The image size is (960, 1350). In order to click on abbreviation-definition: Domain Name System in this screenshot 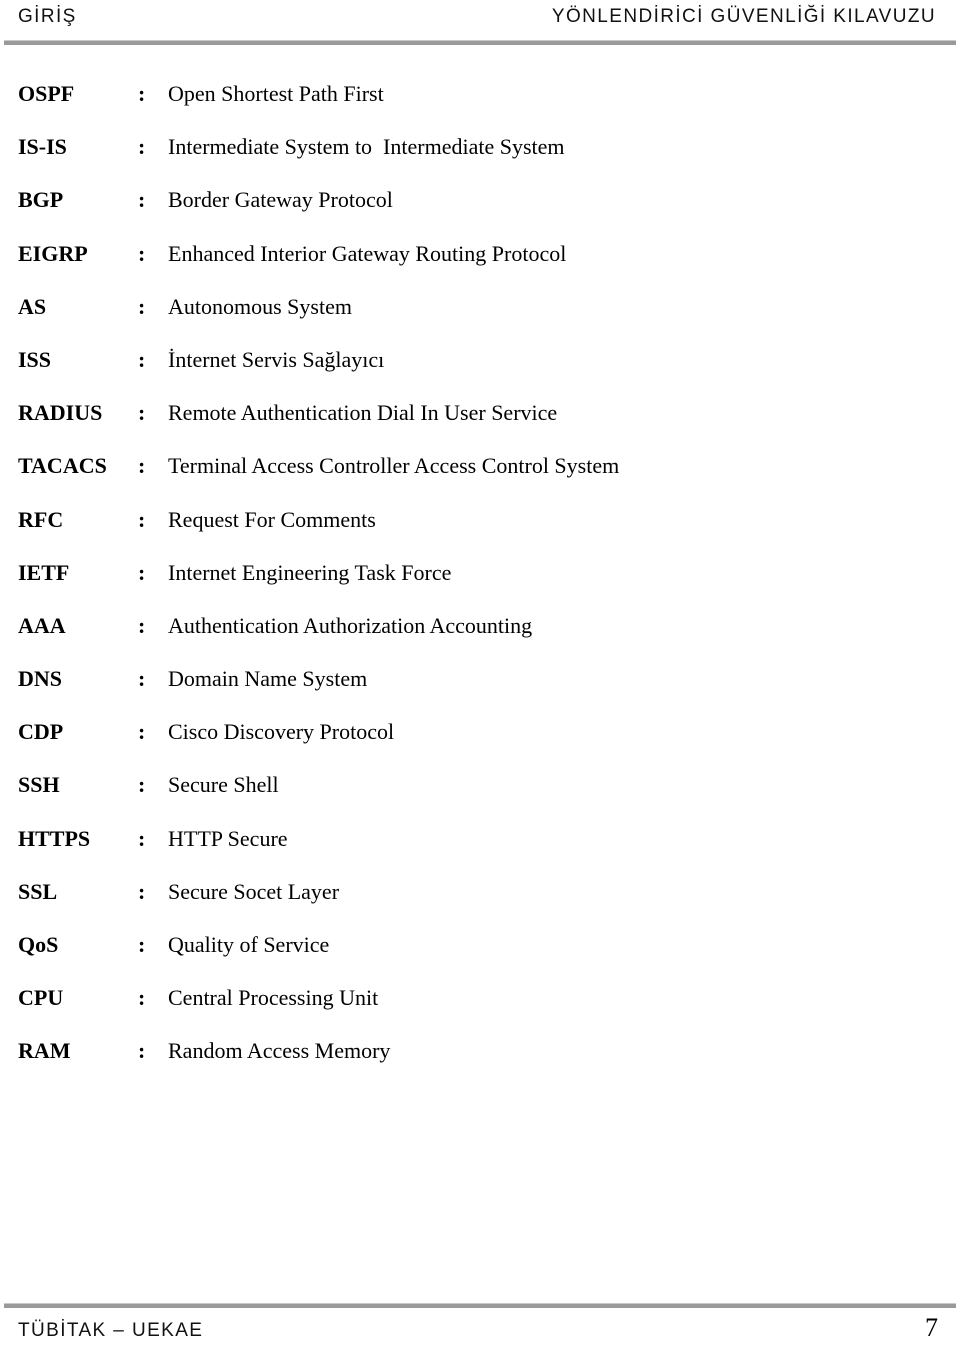, I will do `click(268, 679)`.